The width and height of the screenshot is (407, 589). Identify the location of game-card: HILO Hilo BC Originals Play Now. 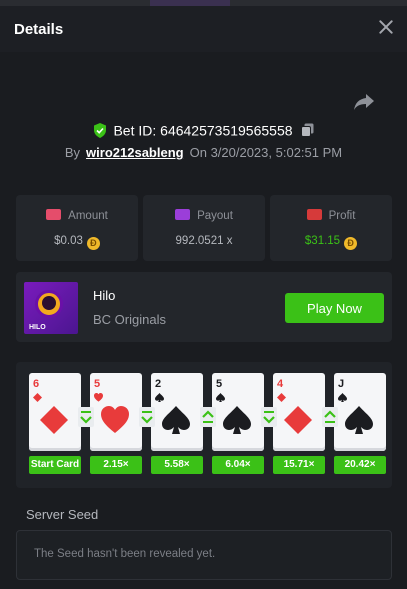
(204, 307).